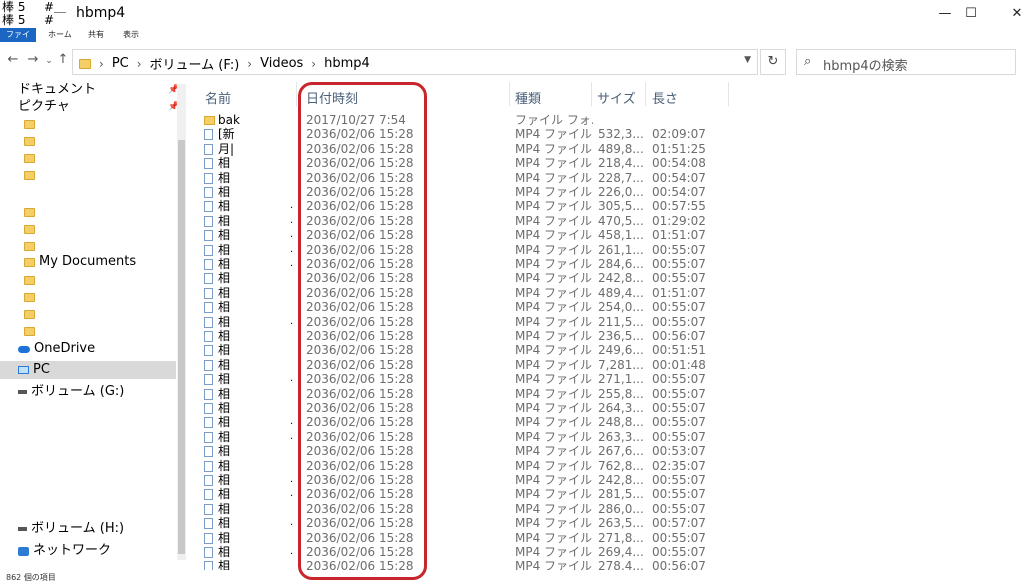  What do you see at coordinates (120, 63) in the screenshot?
I see `breadcrumb-pc: PC` at bounding box center [120, 63].